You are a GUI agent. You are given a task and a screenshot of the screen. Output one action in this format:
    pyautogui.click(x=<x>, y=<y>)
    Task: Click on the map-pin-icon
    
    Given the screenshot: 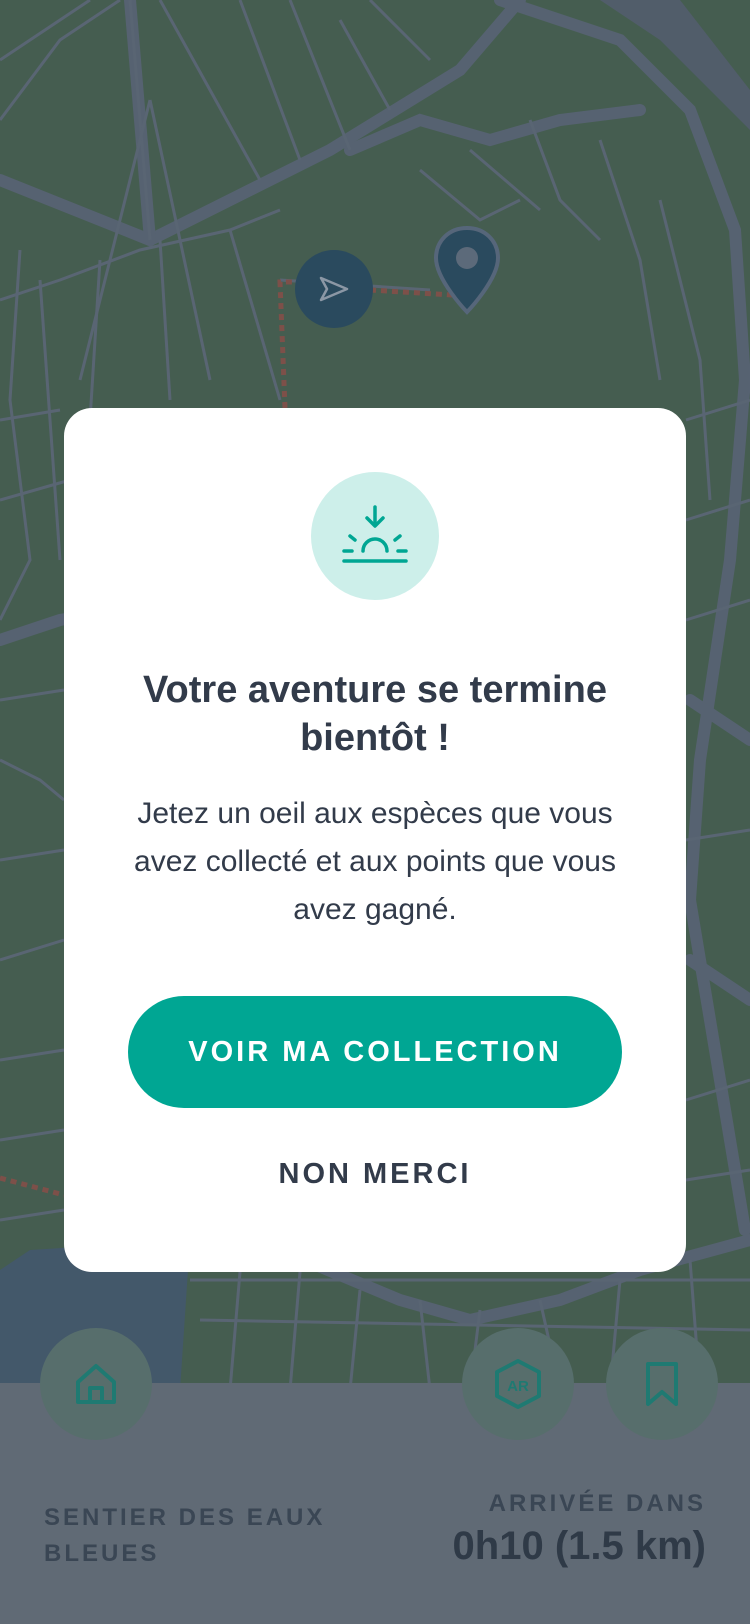 What is the action you would take?
    pyautogui.click(x=467, y=270)
    